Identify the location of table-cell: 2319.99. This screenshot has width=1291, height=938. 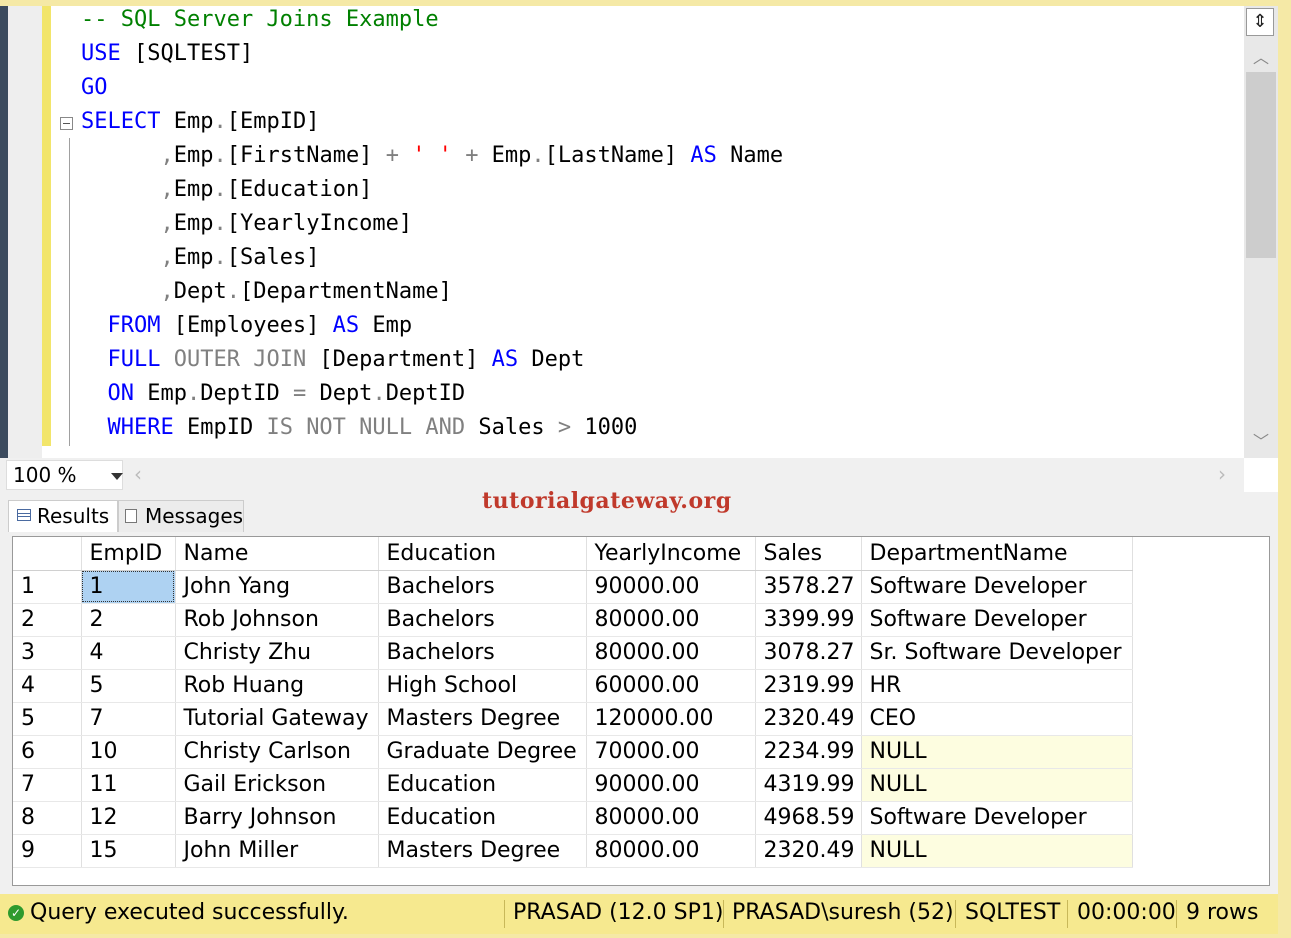
(808, 686).